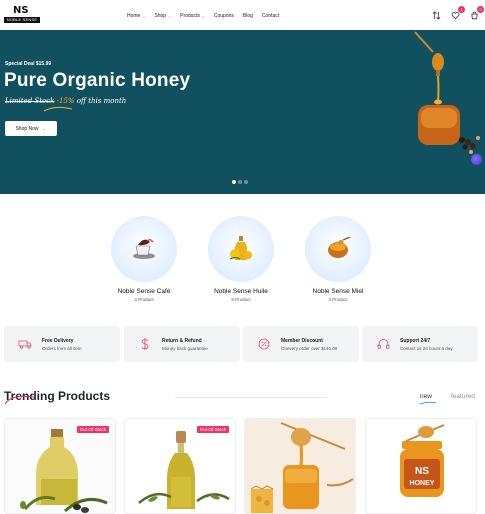 This screenshot has width=485, height=514. I want to click on trending-divider, so click(251, 397).